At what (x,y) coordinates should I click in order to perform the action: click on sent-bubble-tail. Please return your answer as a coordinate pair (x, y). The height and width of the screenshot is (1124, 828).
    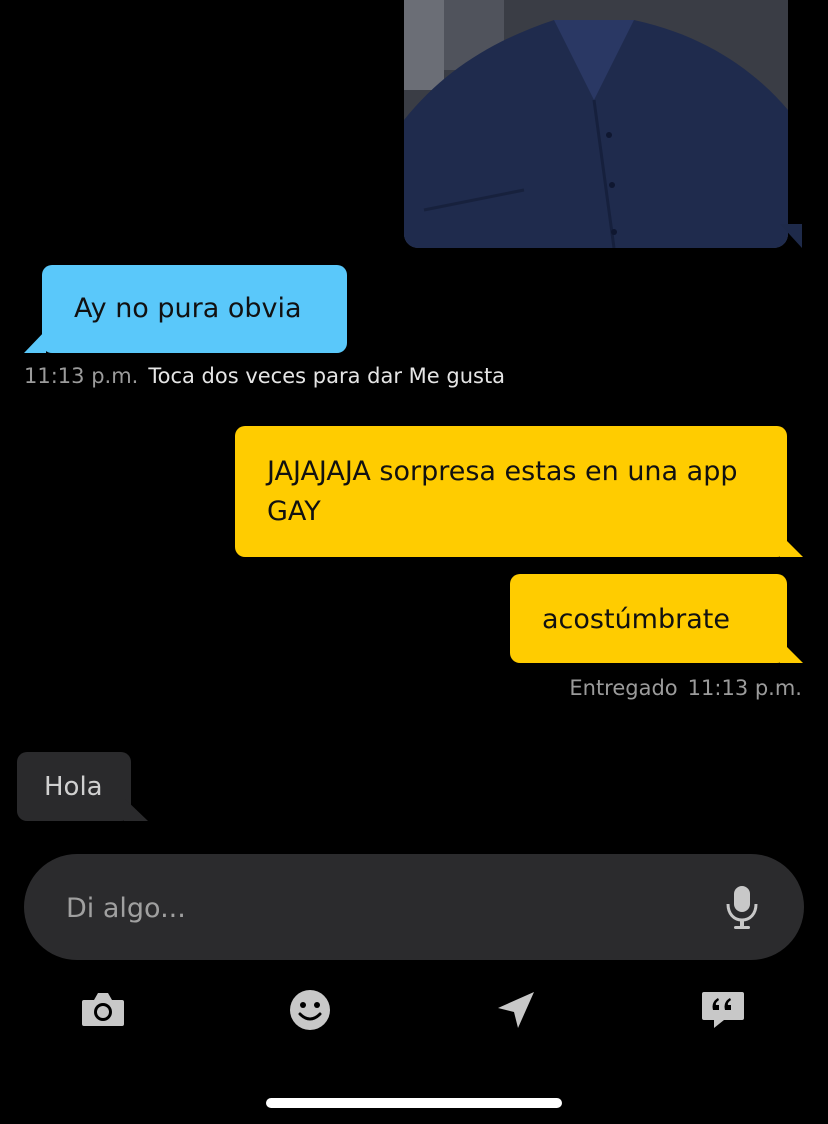
    Looking at the image, I should click on (791, 545).